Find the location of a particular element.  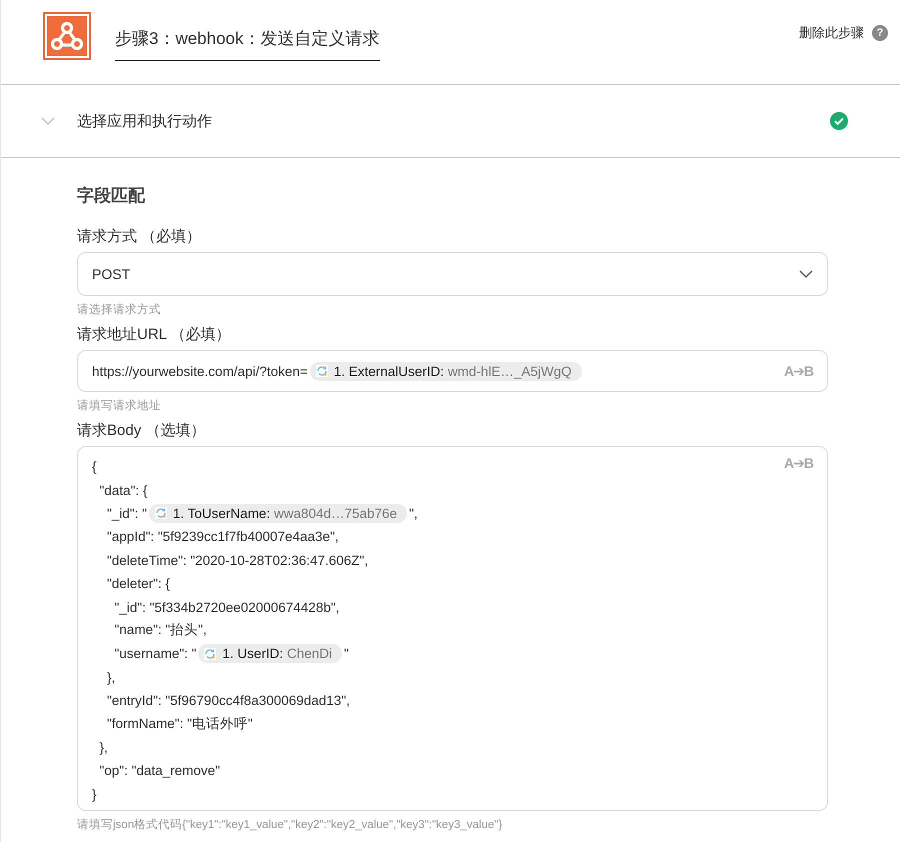

variable-chip: 1. UserID: ChenDi is located at coordinates (270, 654).